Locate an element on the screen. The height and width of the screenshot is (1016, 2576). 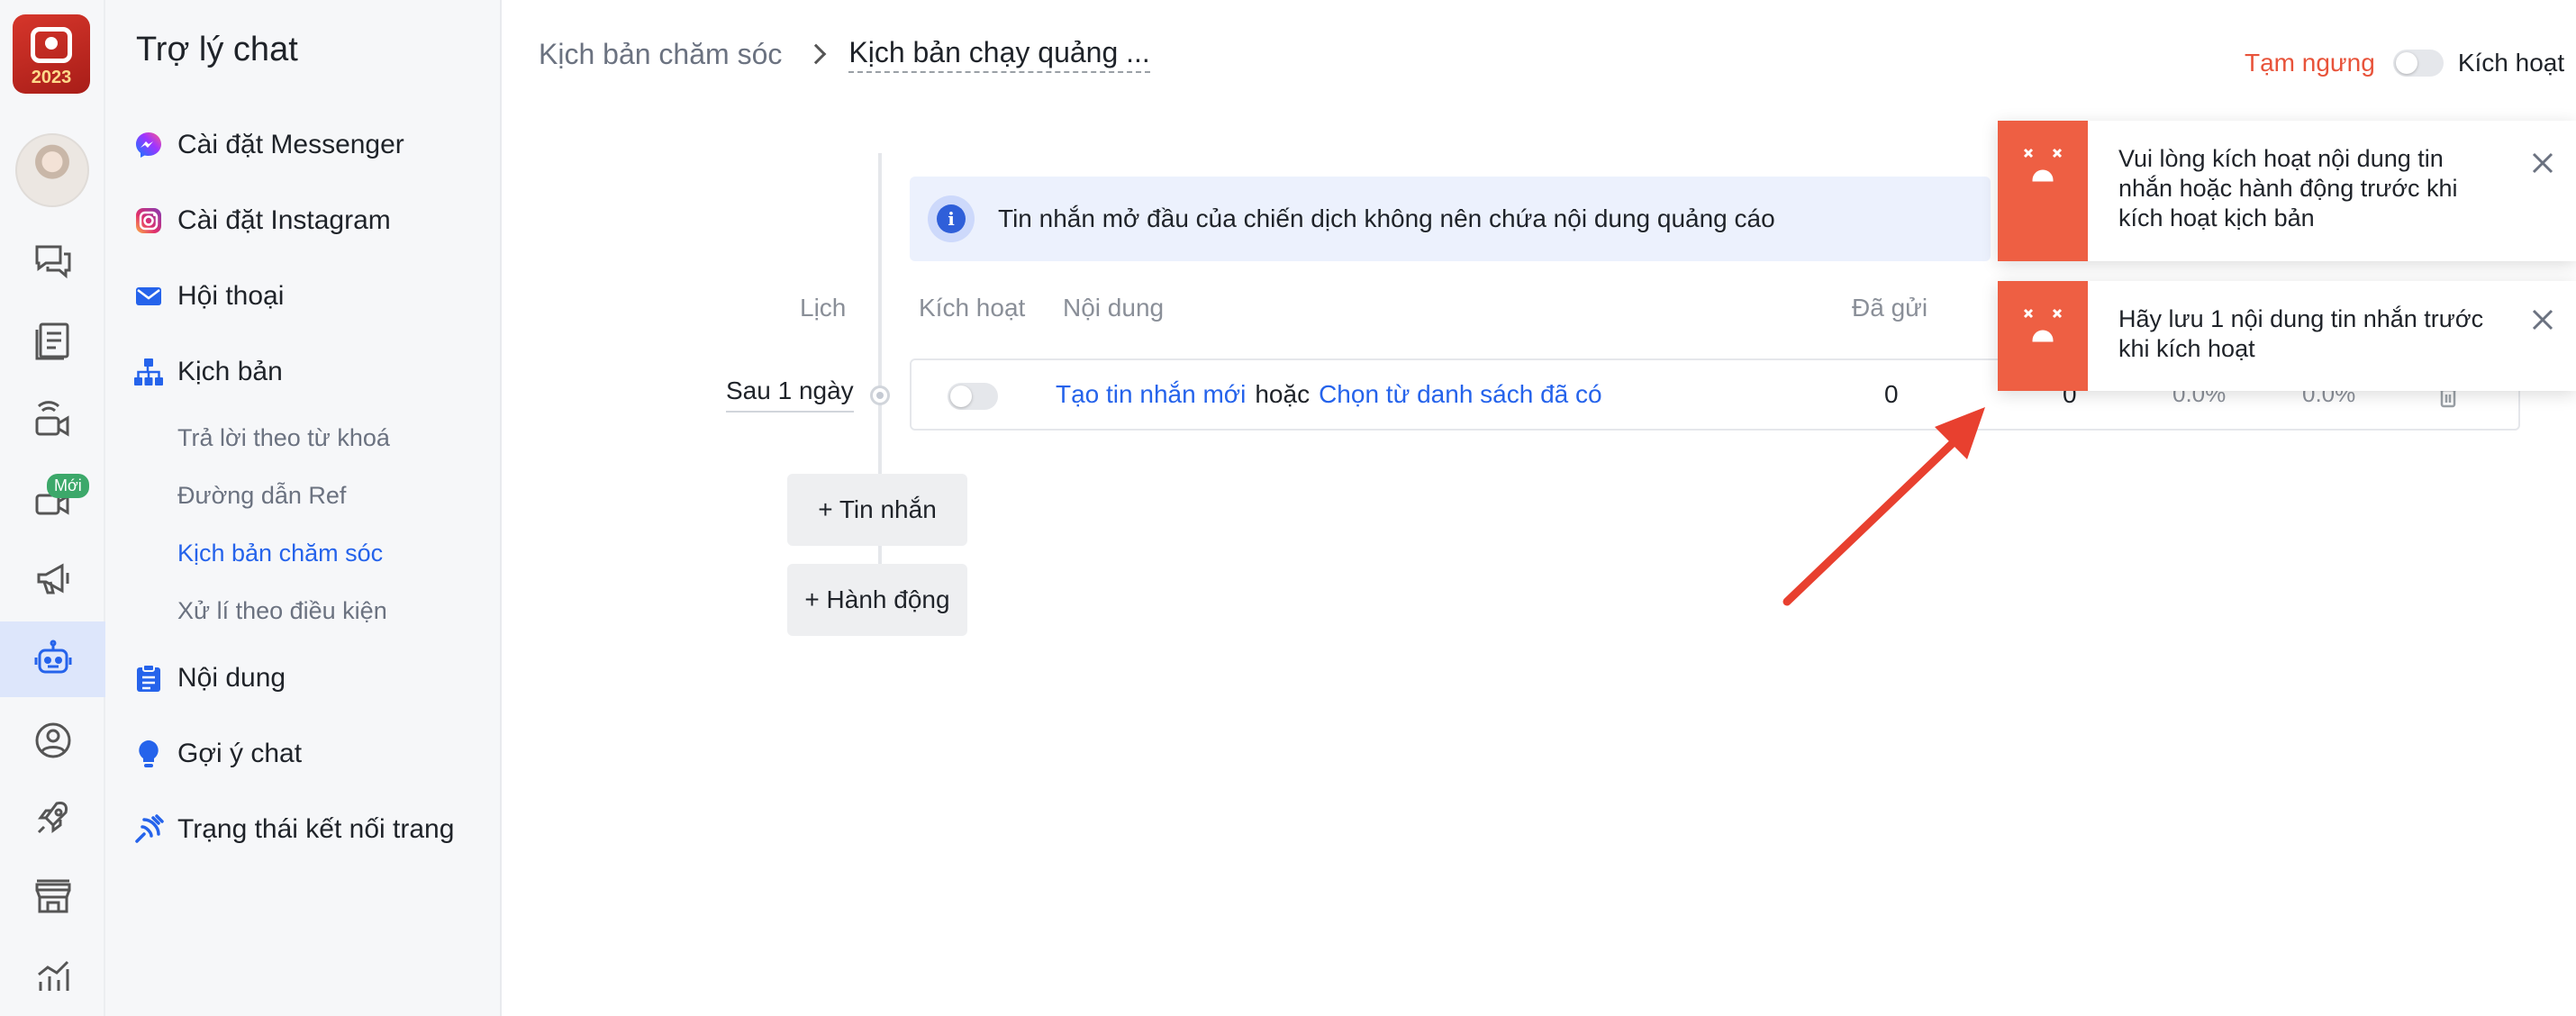
sidebar-item-label: Hội thoại is located at coordinates (231, 296).